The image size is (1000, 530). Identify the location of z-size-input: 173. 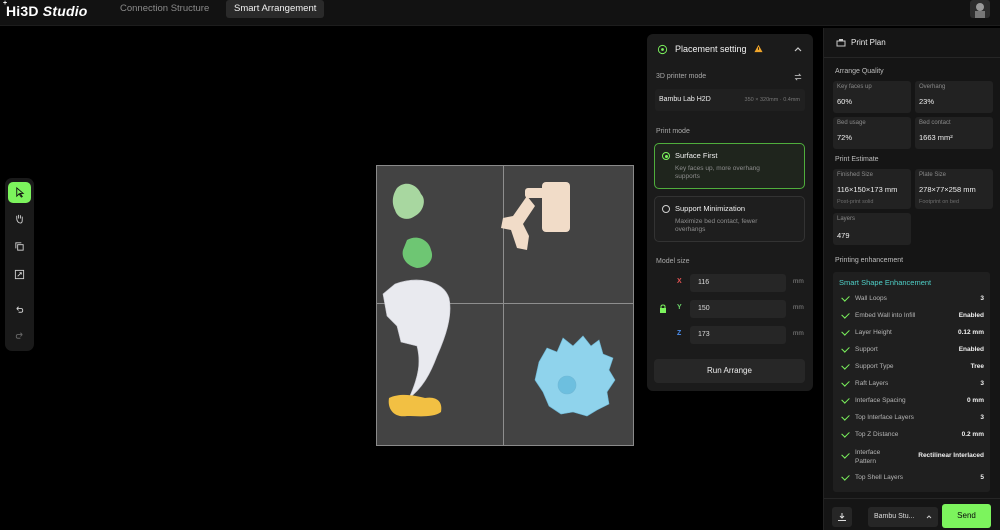
(738, 335).